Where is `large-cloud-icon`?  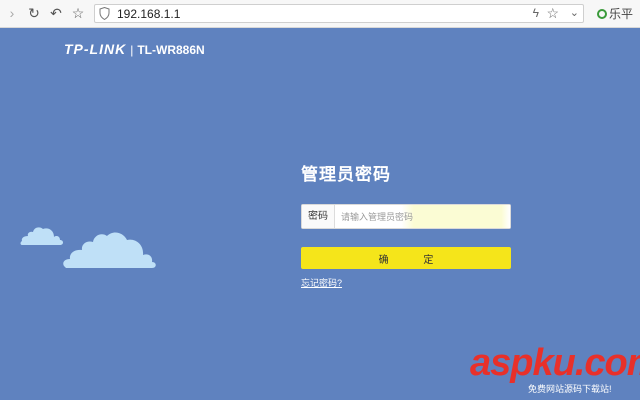 large-cloud-icon is located at coordinates (109, 250).